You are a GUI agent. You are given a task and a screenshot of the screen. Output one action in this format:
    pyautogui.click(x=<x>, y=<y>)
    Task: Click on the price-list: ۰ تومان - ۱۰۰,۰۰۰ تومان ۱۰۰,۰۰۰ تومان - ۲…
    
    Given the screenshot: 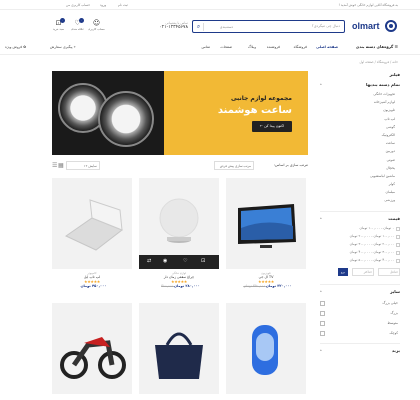 What is the action you would take?
    pyautogui.click(x=360, y=246)
    